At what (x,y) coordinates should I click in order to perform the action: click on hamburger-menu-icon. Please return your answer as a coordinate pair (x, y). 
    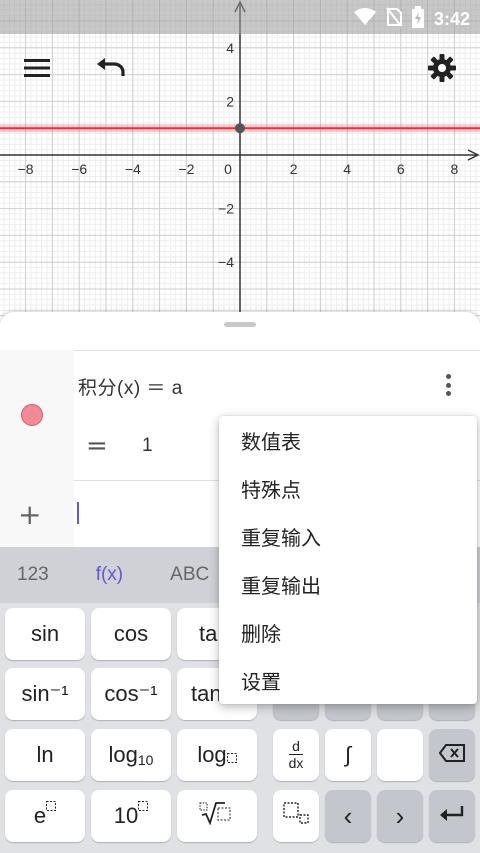
    Looking at the image, I should click on (37, 70).